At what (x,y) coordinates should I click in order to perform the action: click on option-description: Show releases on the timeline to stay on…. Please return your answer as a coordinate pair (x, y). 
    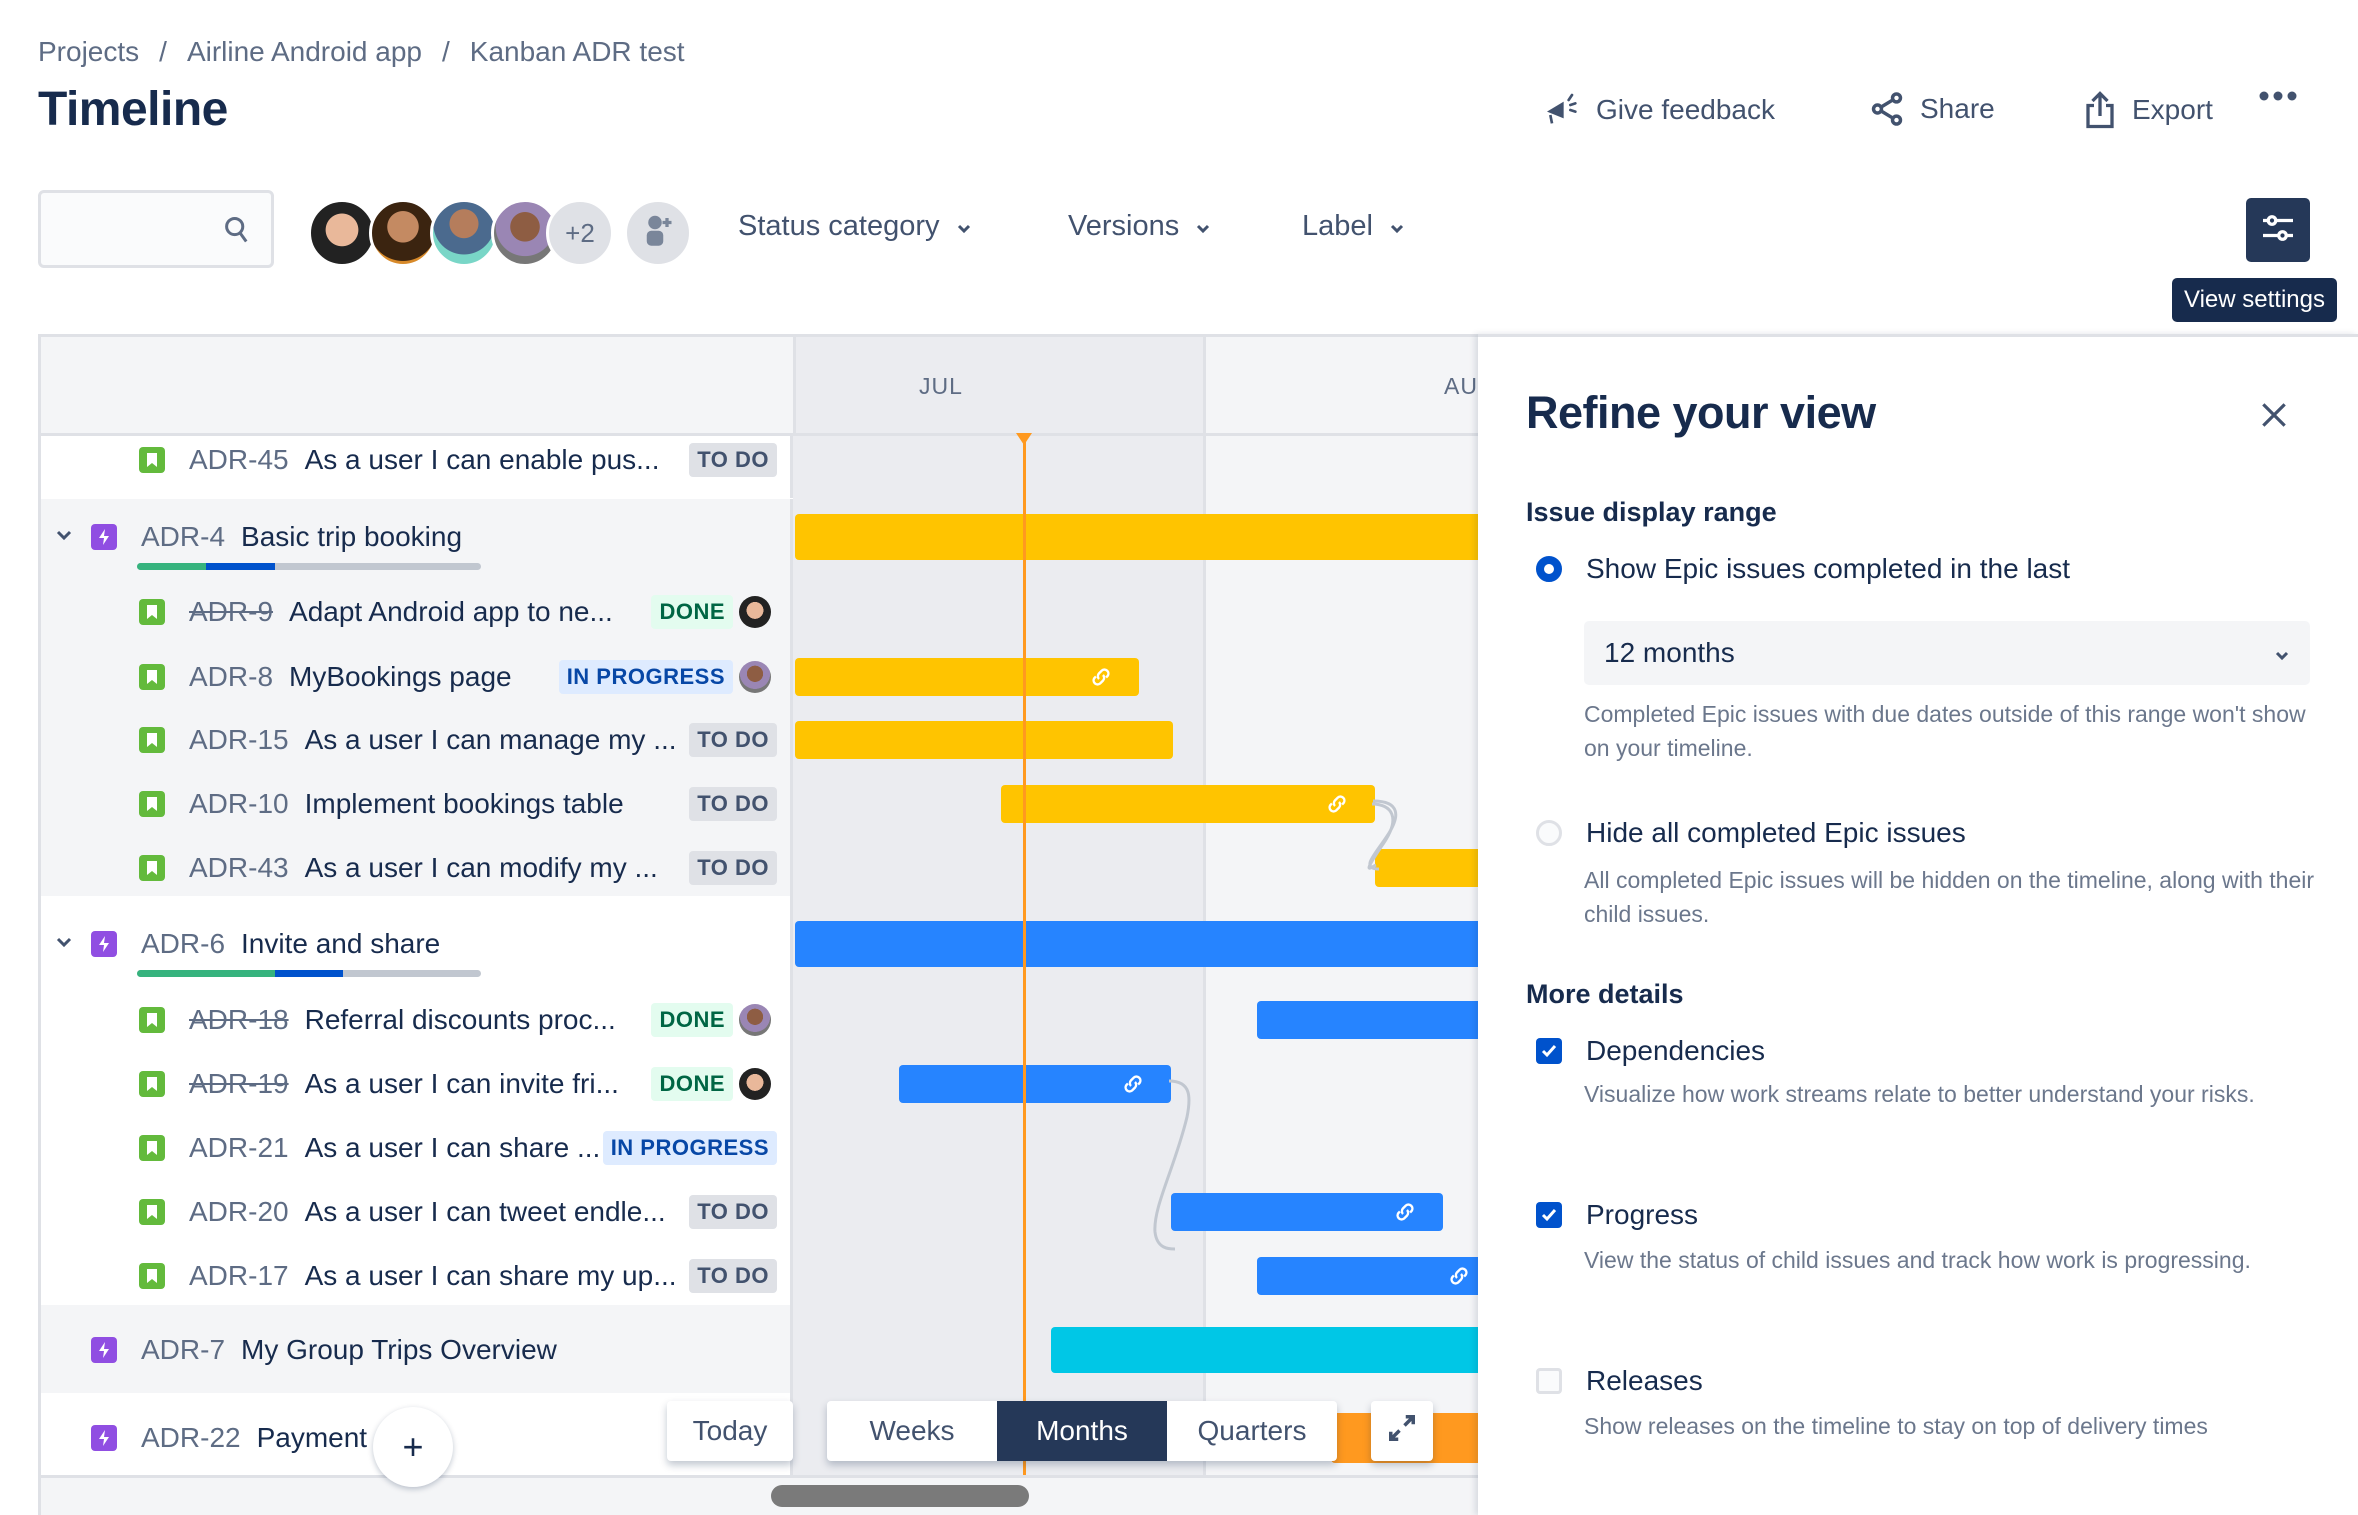
    Looking at the image, I should click on (1896, 1426).